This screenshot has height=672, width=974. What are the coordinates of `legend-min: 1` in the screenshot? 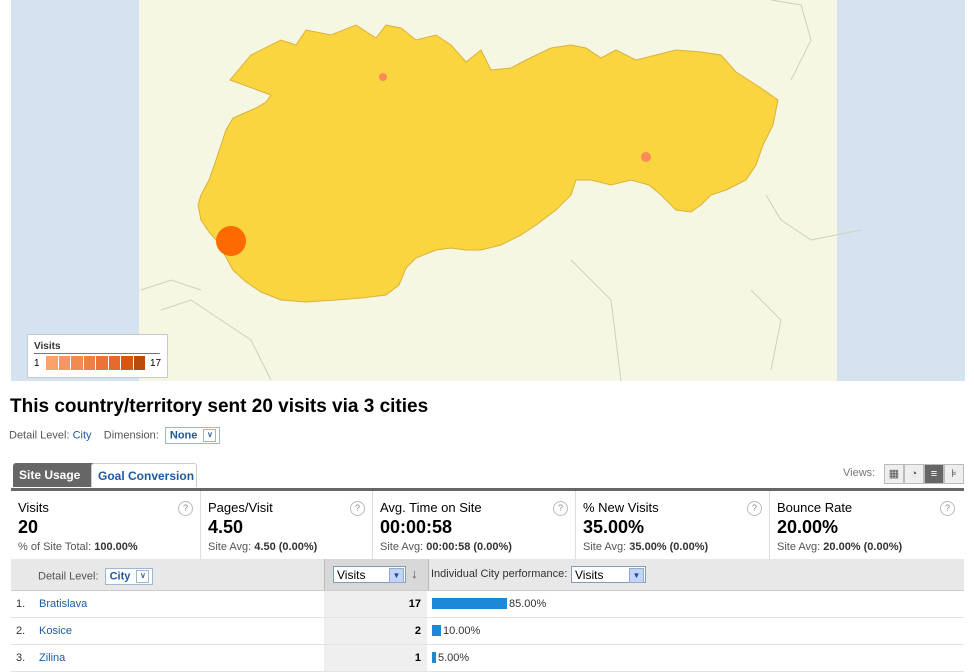 It's located at (37, 363).